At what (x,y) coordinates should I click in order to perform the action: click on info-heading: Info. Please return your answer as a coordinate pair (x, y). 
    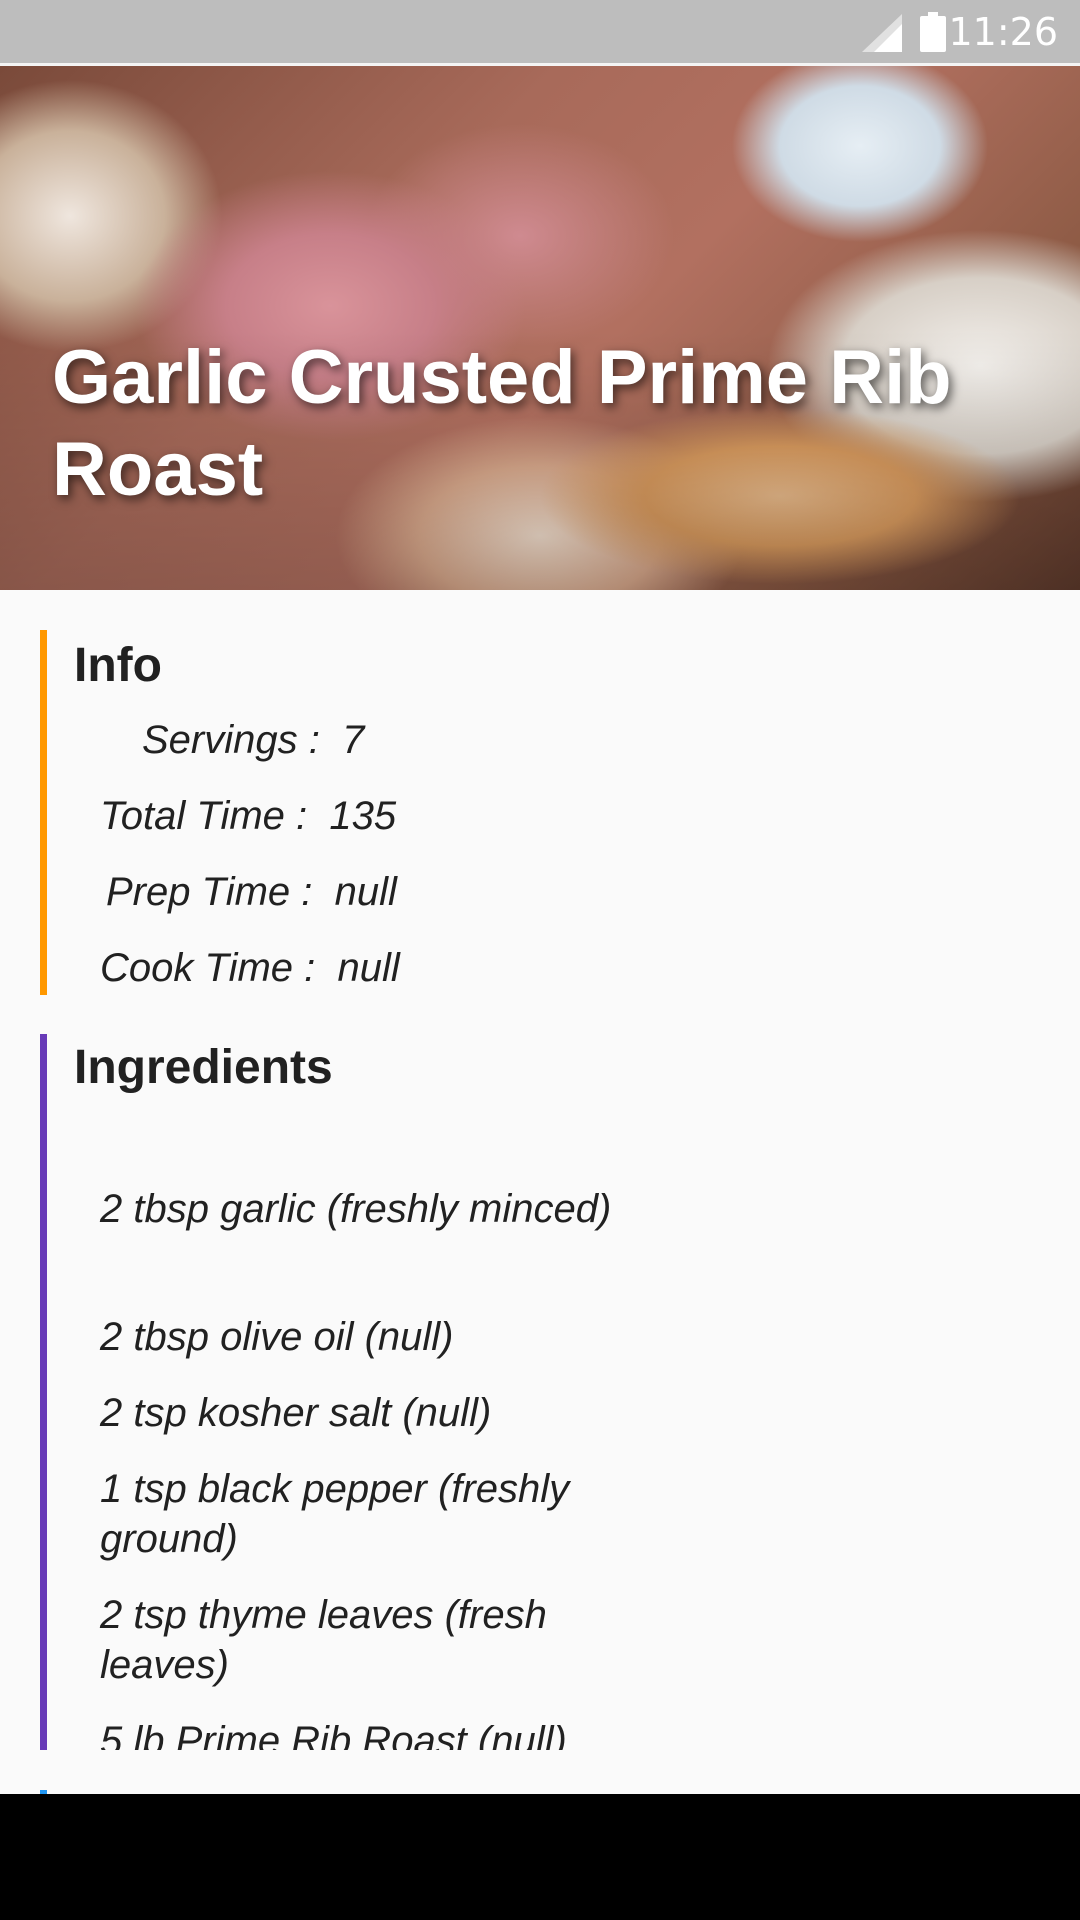
    Looking at the image, I should click on (118, 665).